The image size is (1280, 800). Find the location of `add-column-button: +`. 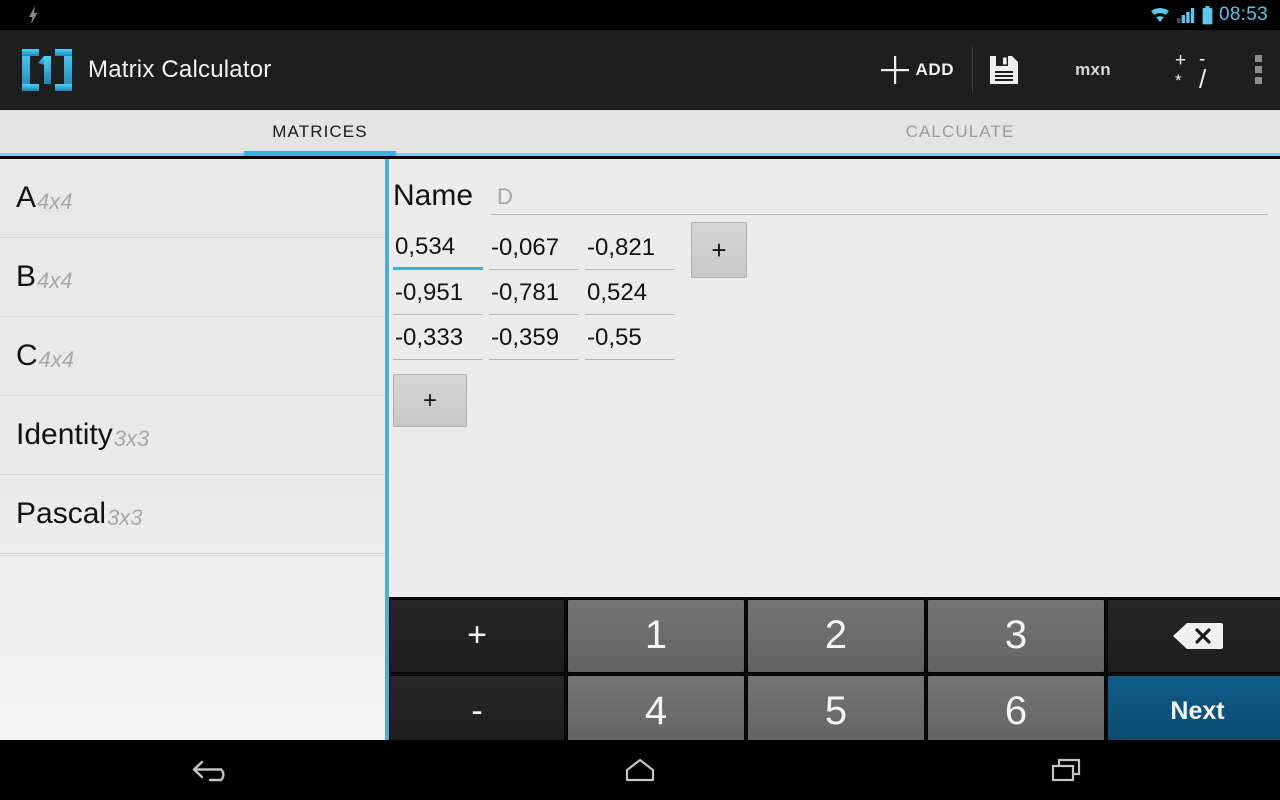

add-column-button: + is located at coordinates (719, 249).